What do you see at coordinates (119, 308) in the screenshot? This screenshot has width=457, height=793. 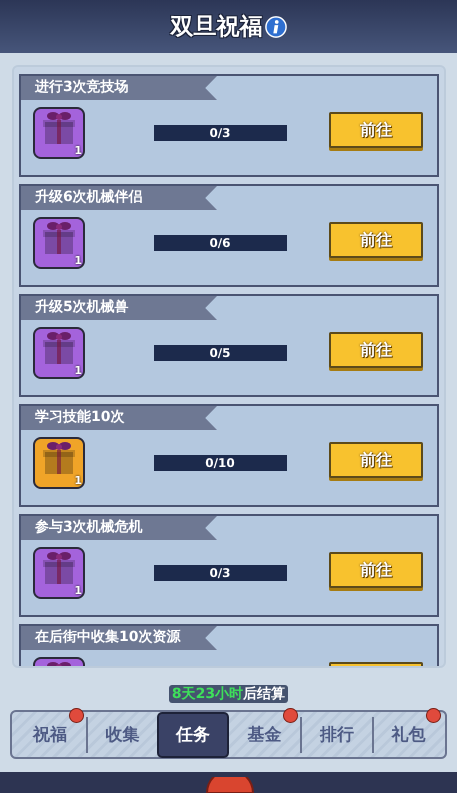 I see `task-title: 升级5次机械兽` at bounding box center [119, 308].